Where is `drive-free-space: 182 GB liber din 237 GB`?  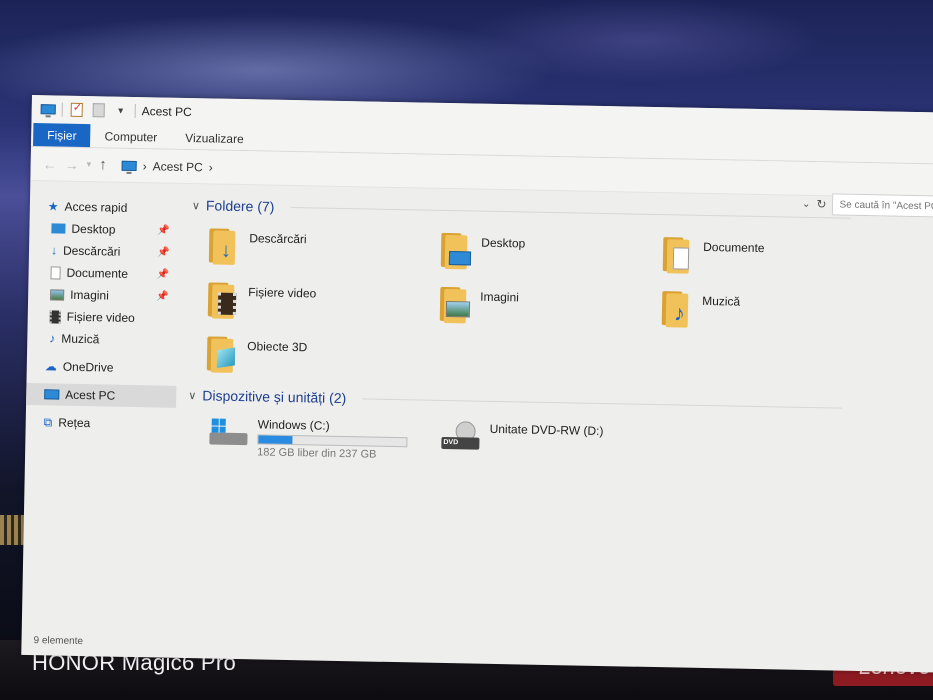 drive-free-space: 182 GB liber din 237 GB is located at coordinates (317, 453).